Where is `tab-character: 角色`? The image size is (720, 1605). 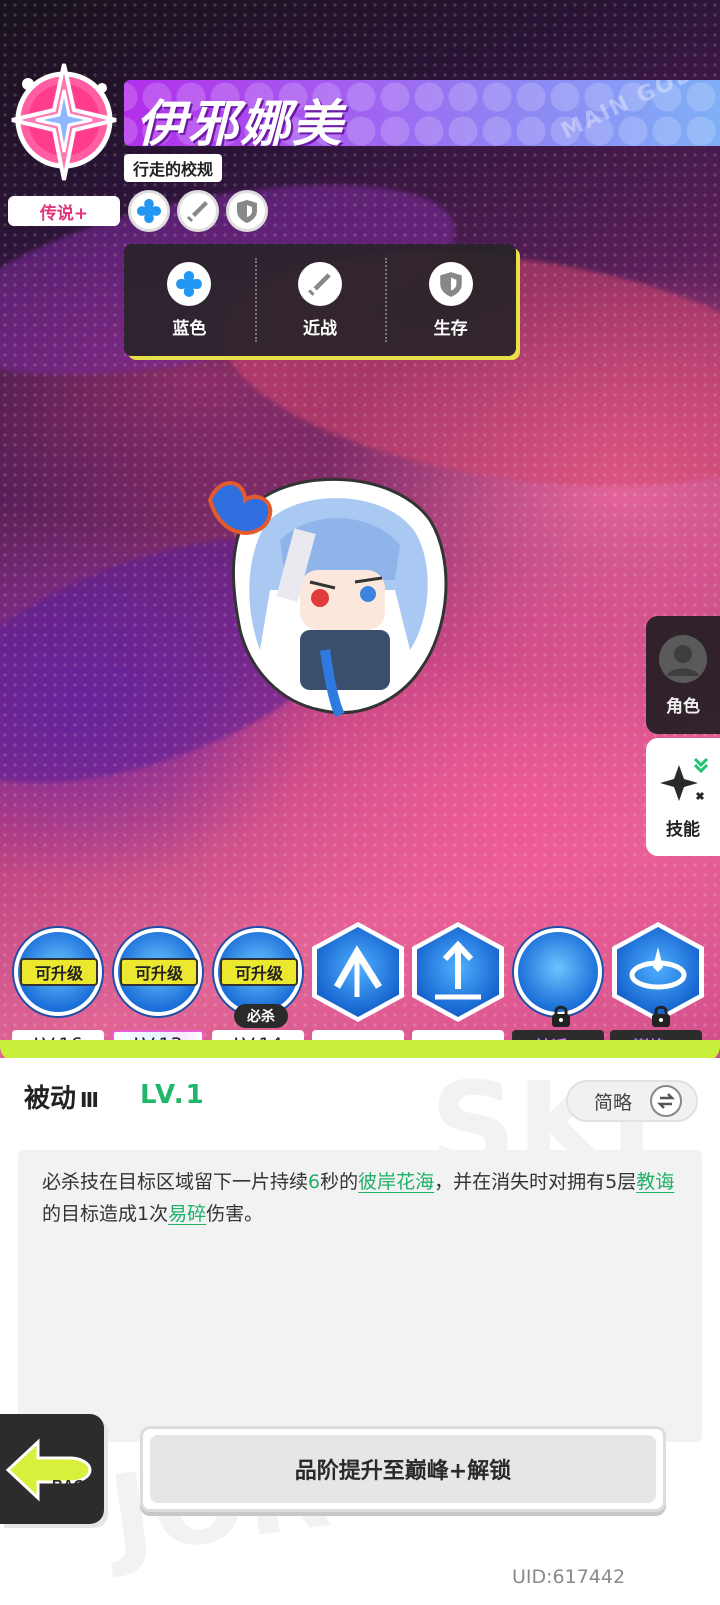
tab-character: 角色 is located at coordinates (683, 675).